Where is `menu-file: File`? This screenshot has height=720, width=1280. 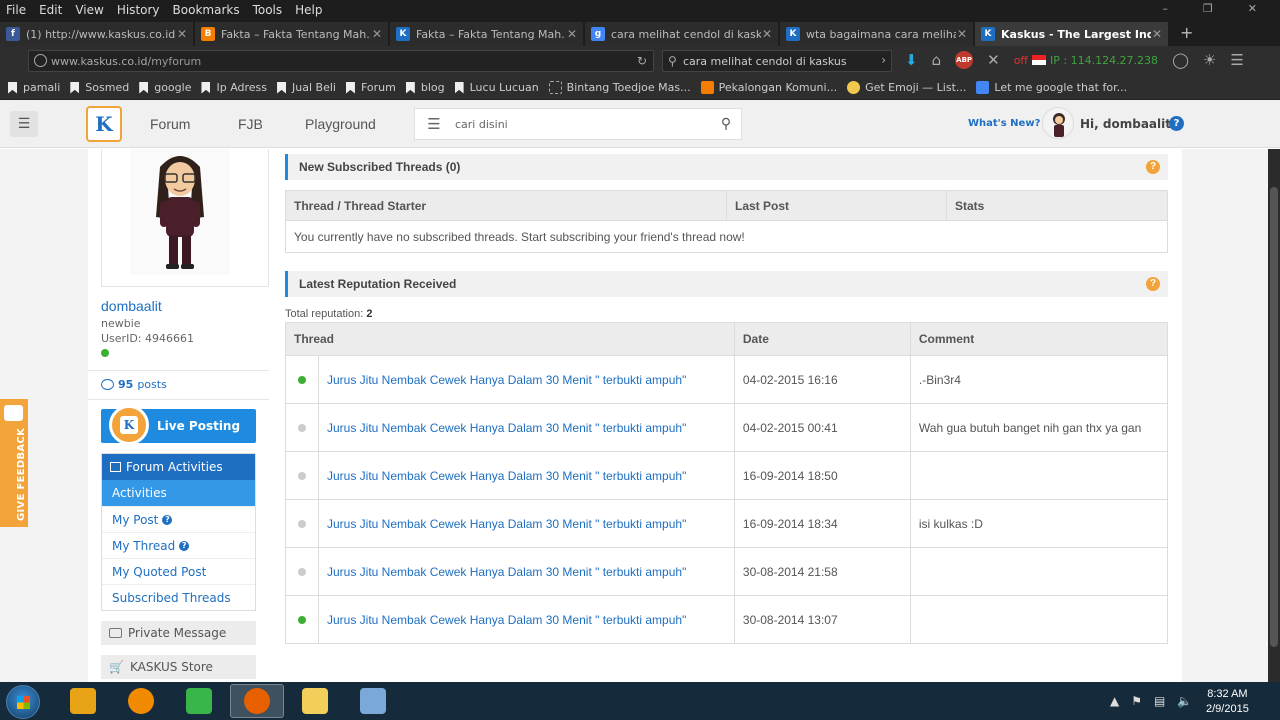
menu-file: File is located at coordinates (16, 10).